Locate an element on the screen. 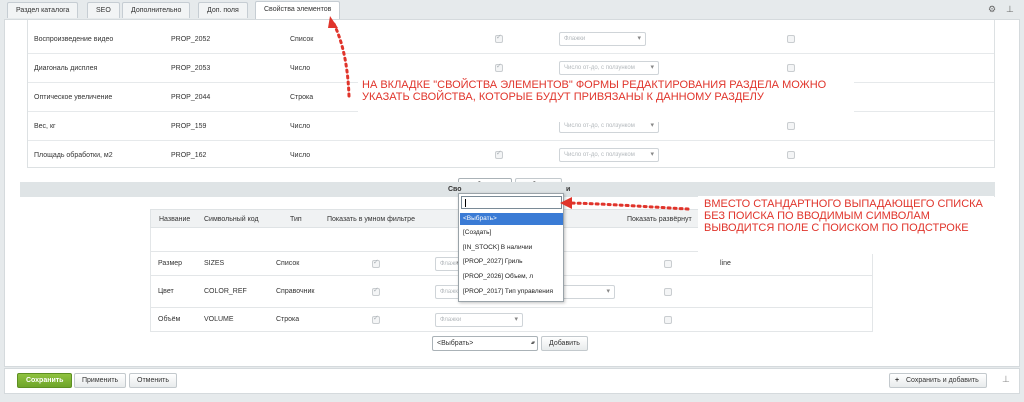 The image size is (1024, 402). arrow-to-dropdown is located at coordinates (629, 206).